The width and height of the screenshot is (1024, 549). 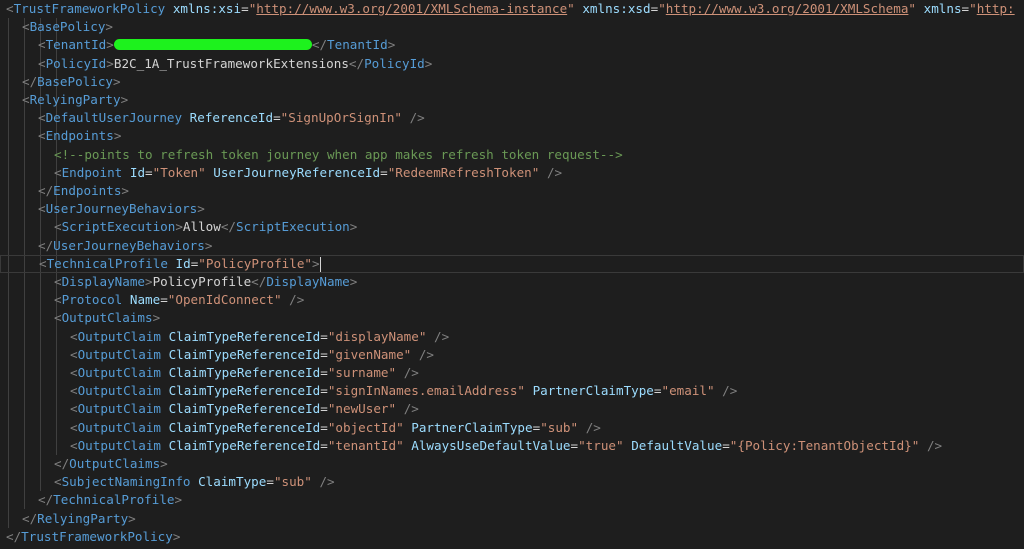 What do you see at coordinates (512, 227) in the screenshot?
I see `code-line: <ScriptExecution>Allow</ScriptExecution>` at bounding box center [512, 227].